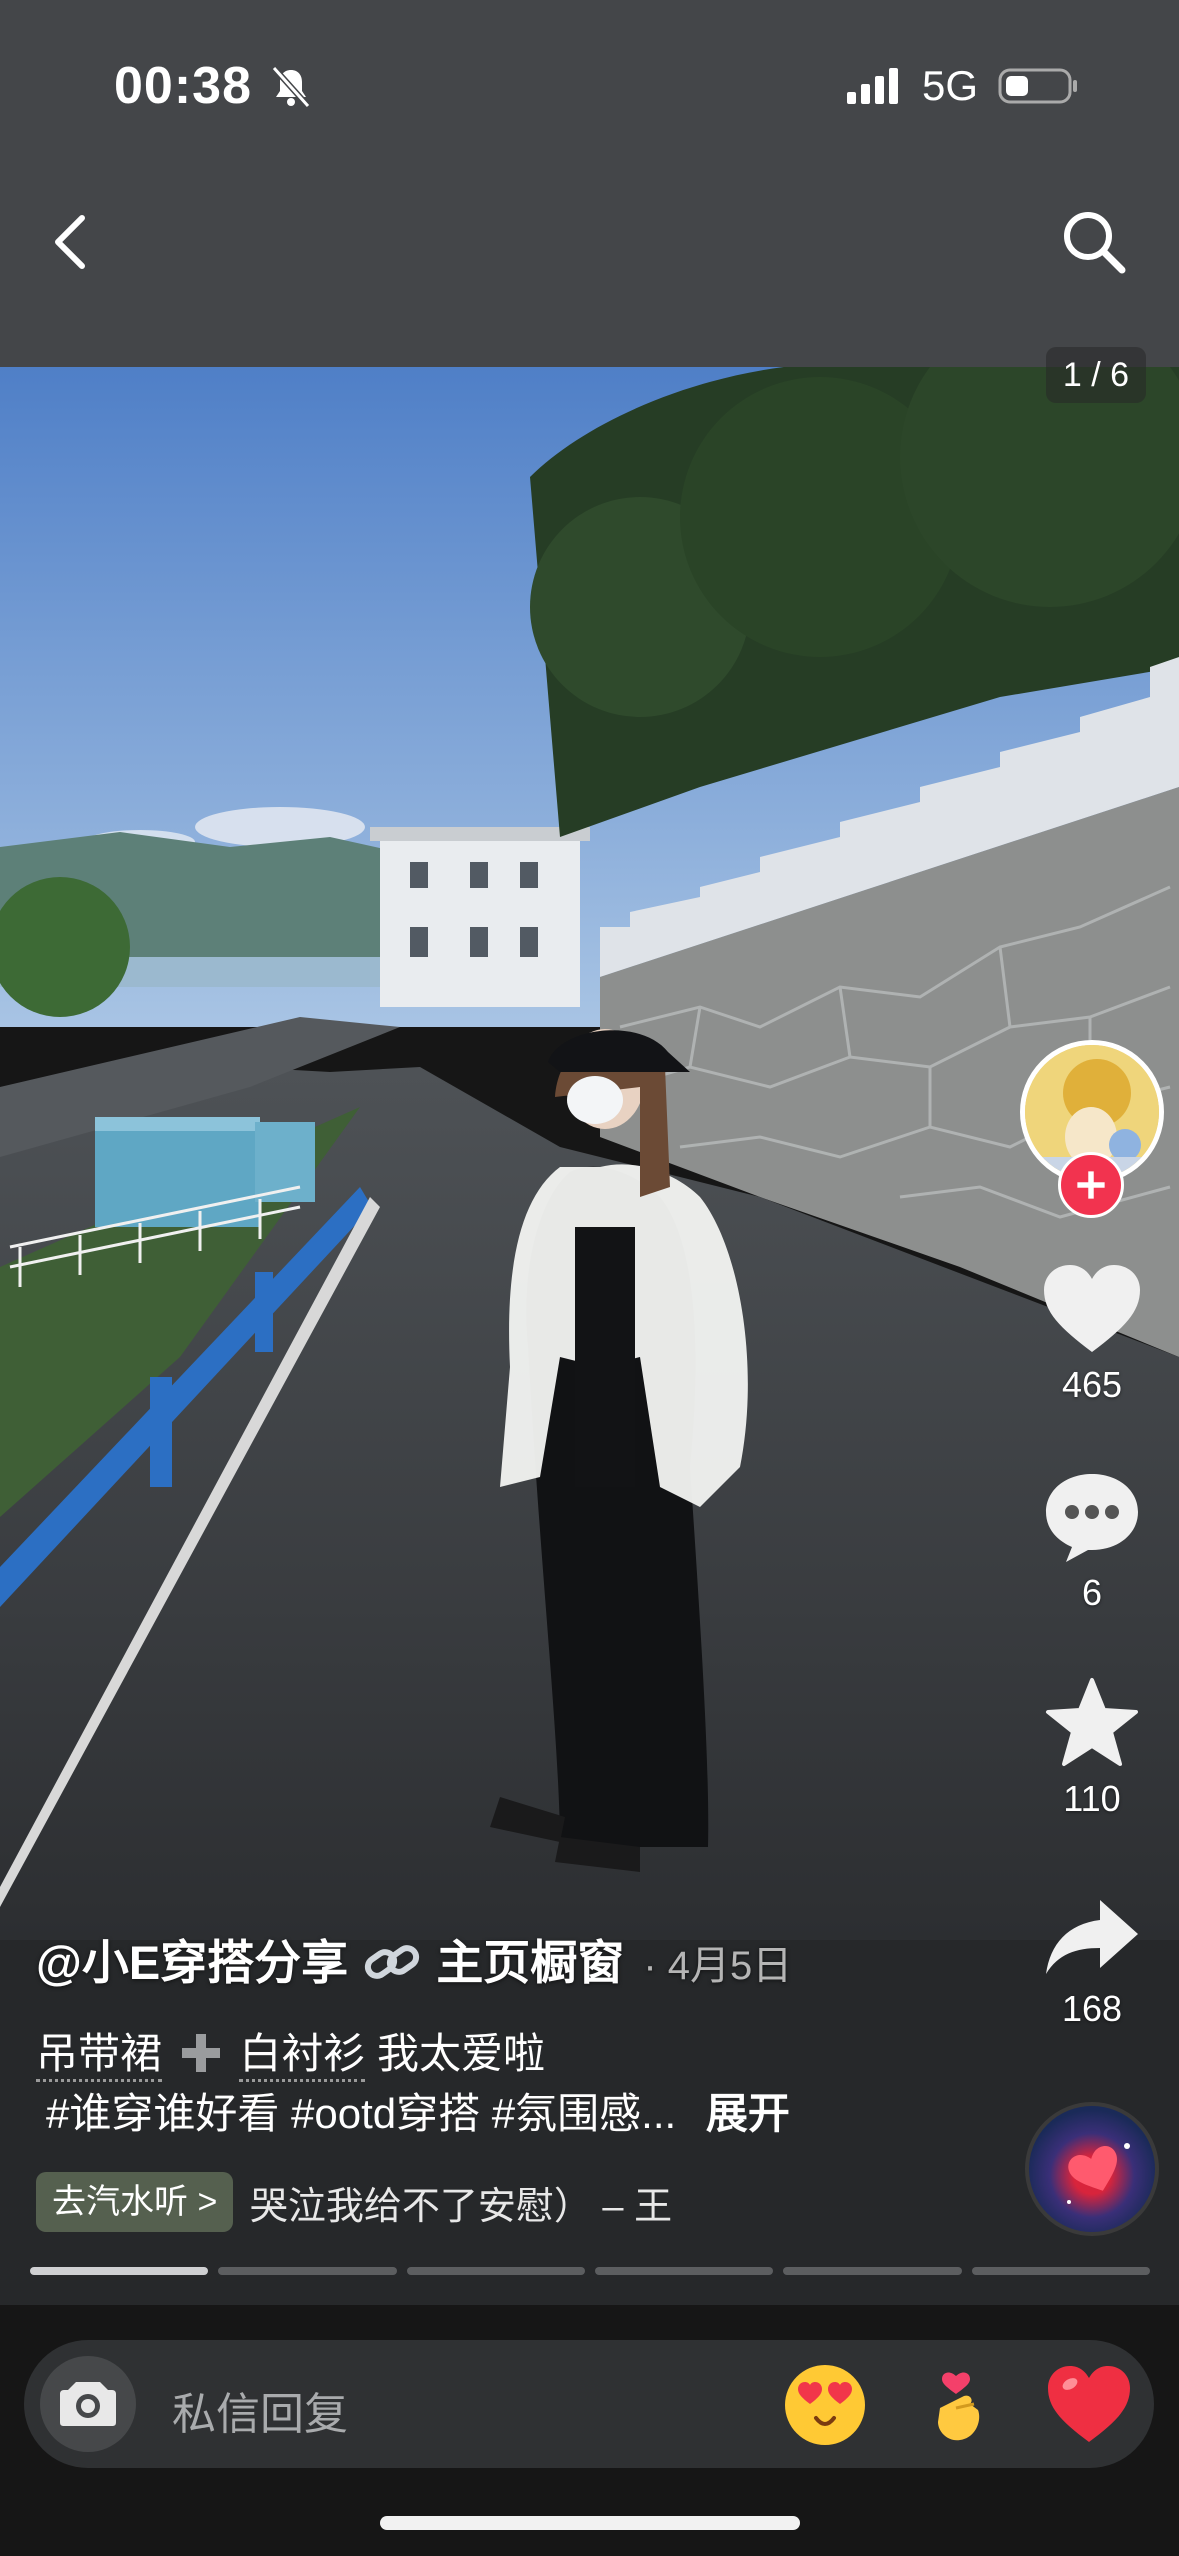 The image size is (1179, 2556). I want to click on share-arrow-icon, so click(1092, 1937).